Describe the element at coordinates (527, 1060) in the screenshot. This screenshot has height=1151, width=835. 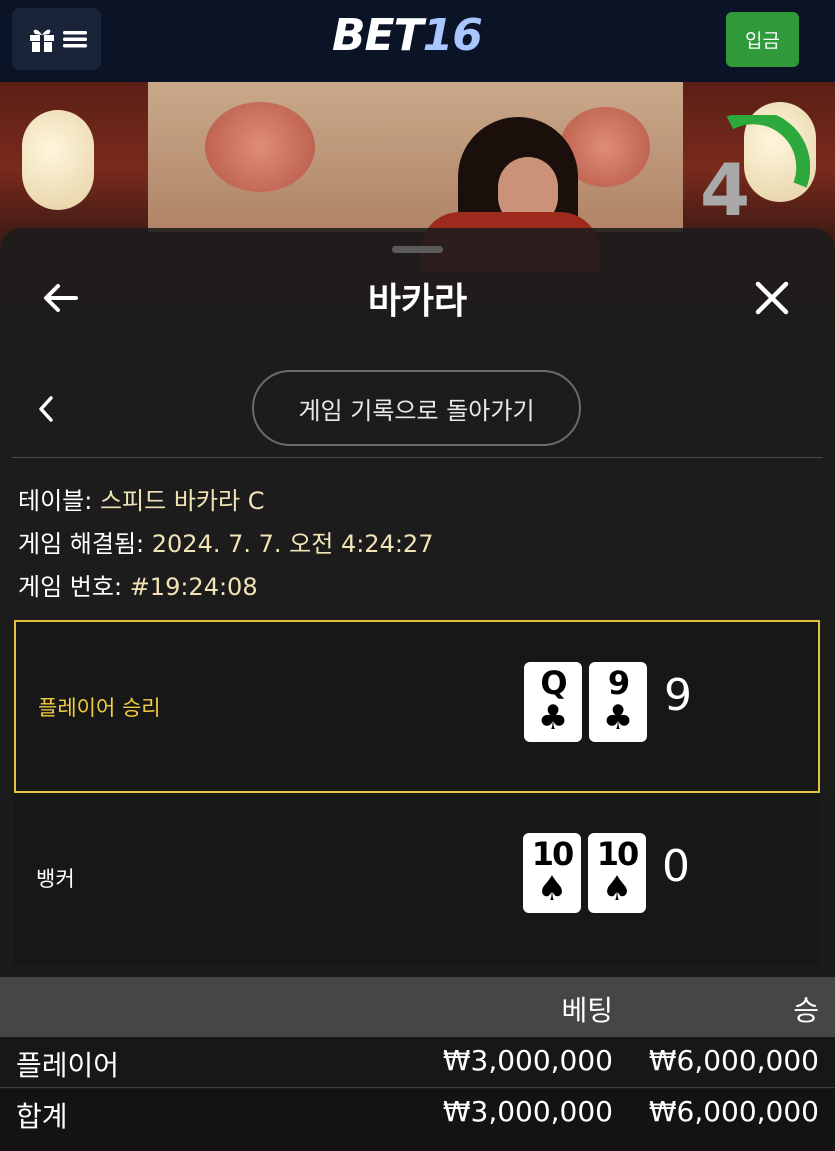
I see `bet-amount: ₩3,000,000` at that location.